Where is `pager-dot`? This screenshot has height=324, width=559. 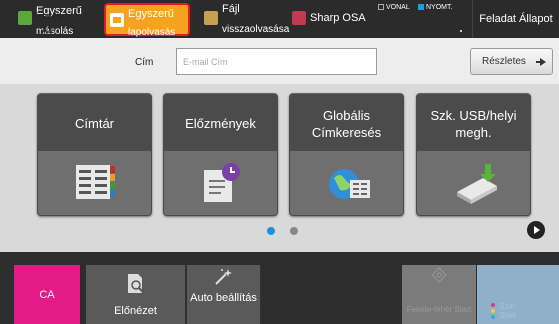 pager-dot is located at coordinates (294, 231).